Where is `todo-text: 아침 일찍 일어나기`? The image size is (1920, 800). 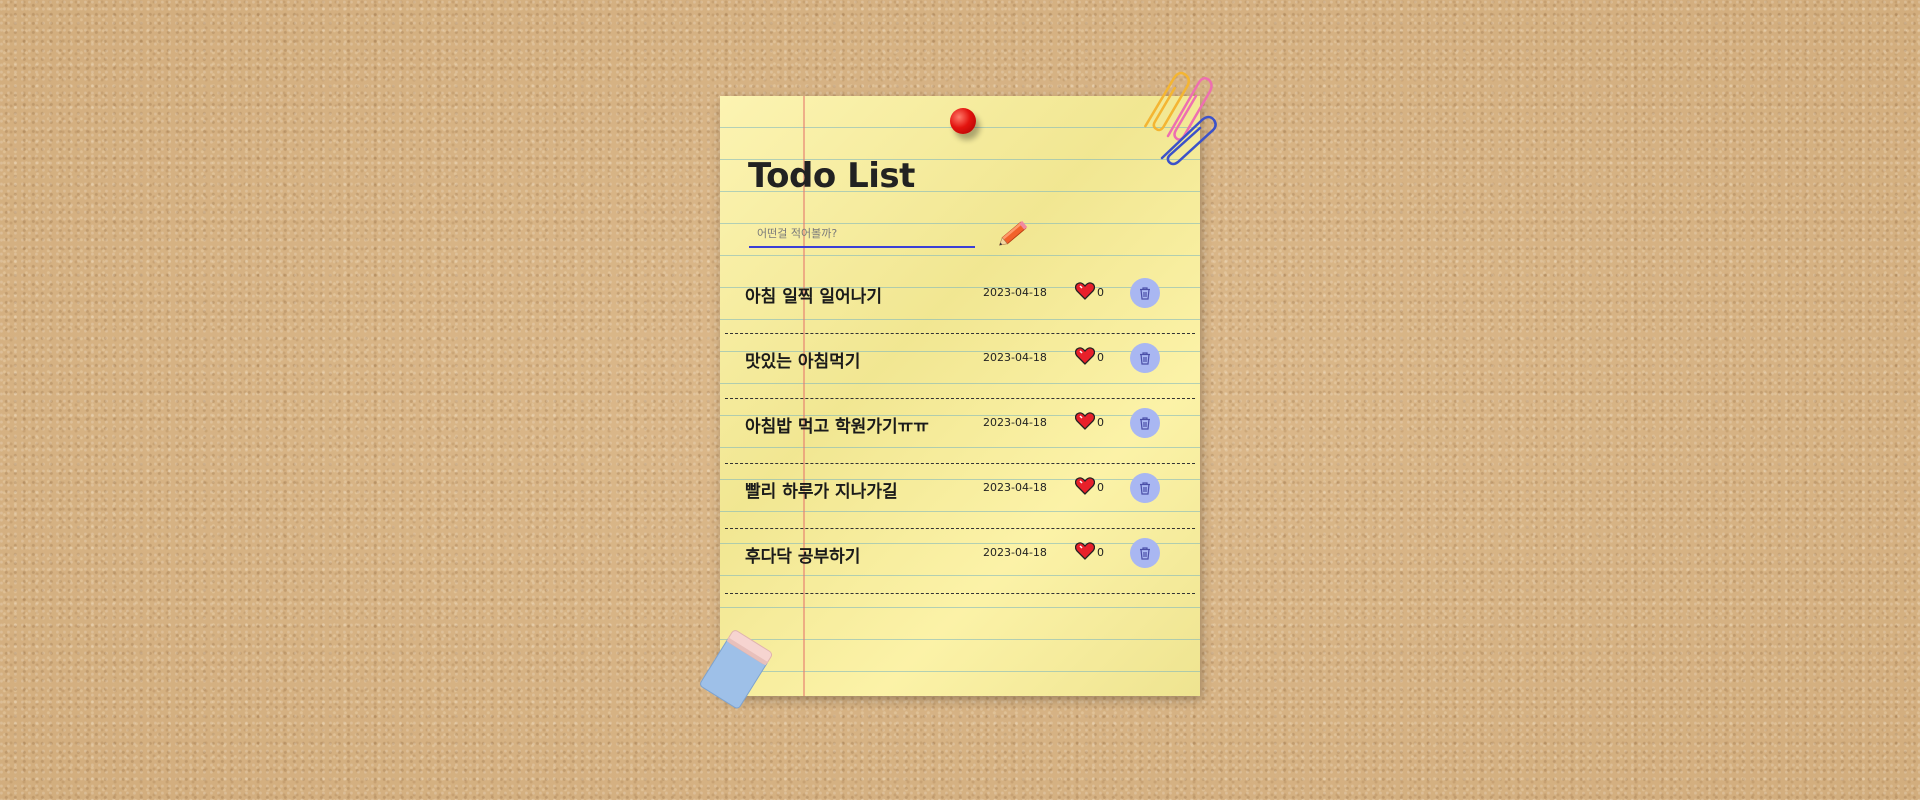 todo-text: 아침 일찍 일어나기 is located at coordinates (813, 297).